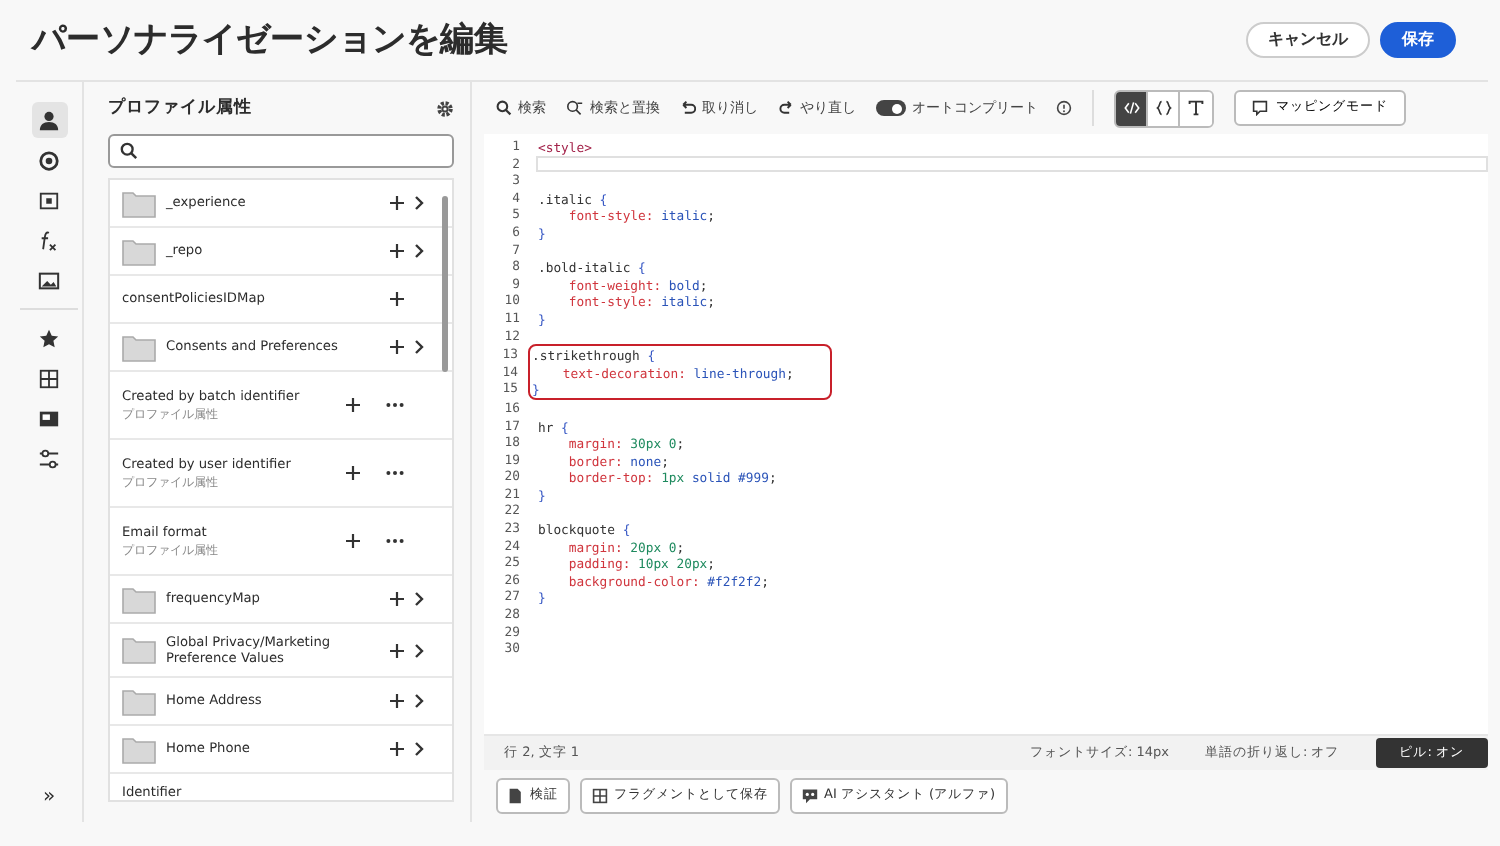 The width and height of the screenshot is (1500, 846). What do you see at coordinates (49, 338) in the screenshot?
I see `star-icon` at bounding box center [49, 338].